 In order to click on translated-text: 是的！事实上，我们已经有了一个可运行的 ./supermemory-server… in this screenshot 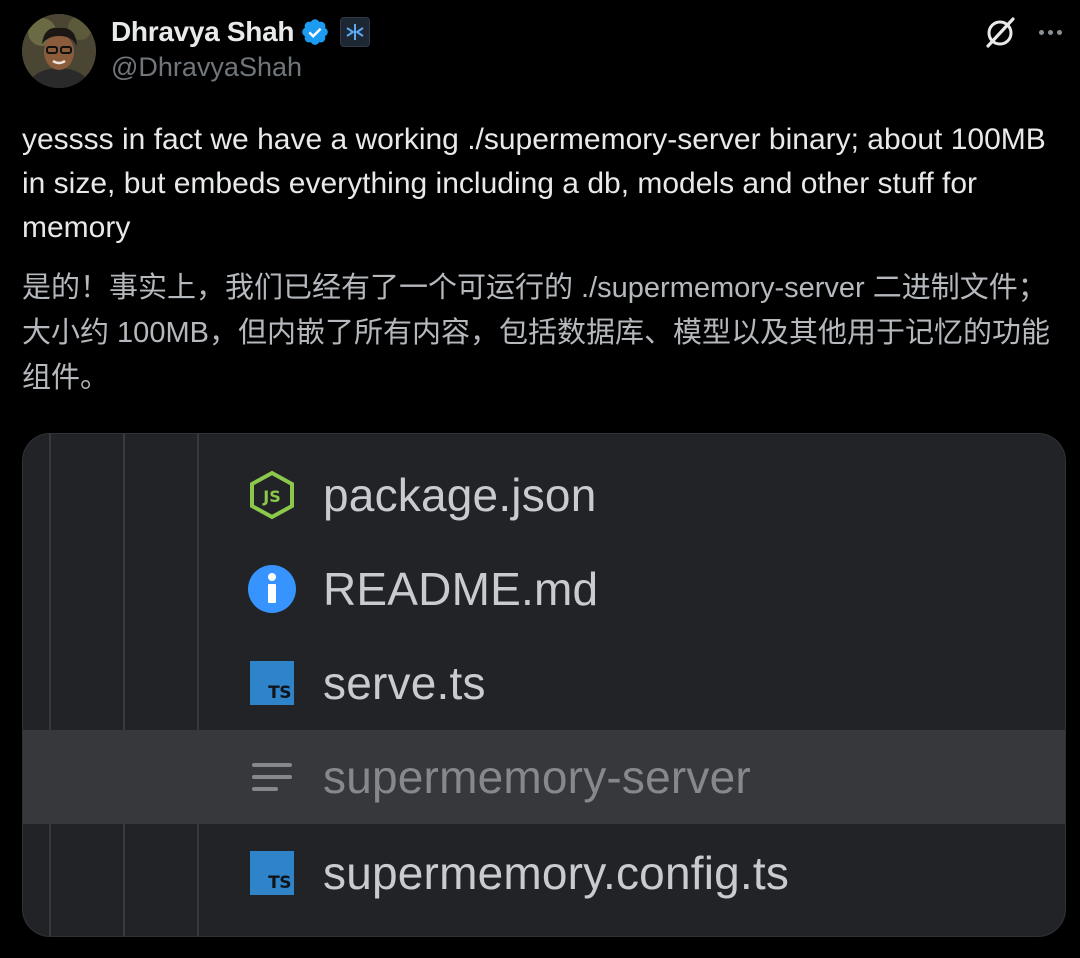, I will do `click(536, 333)`.